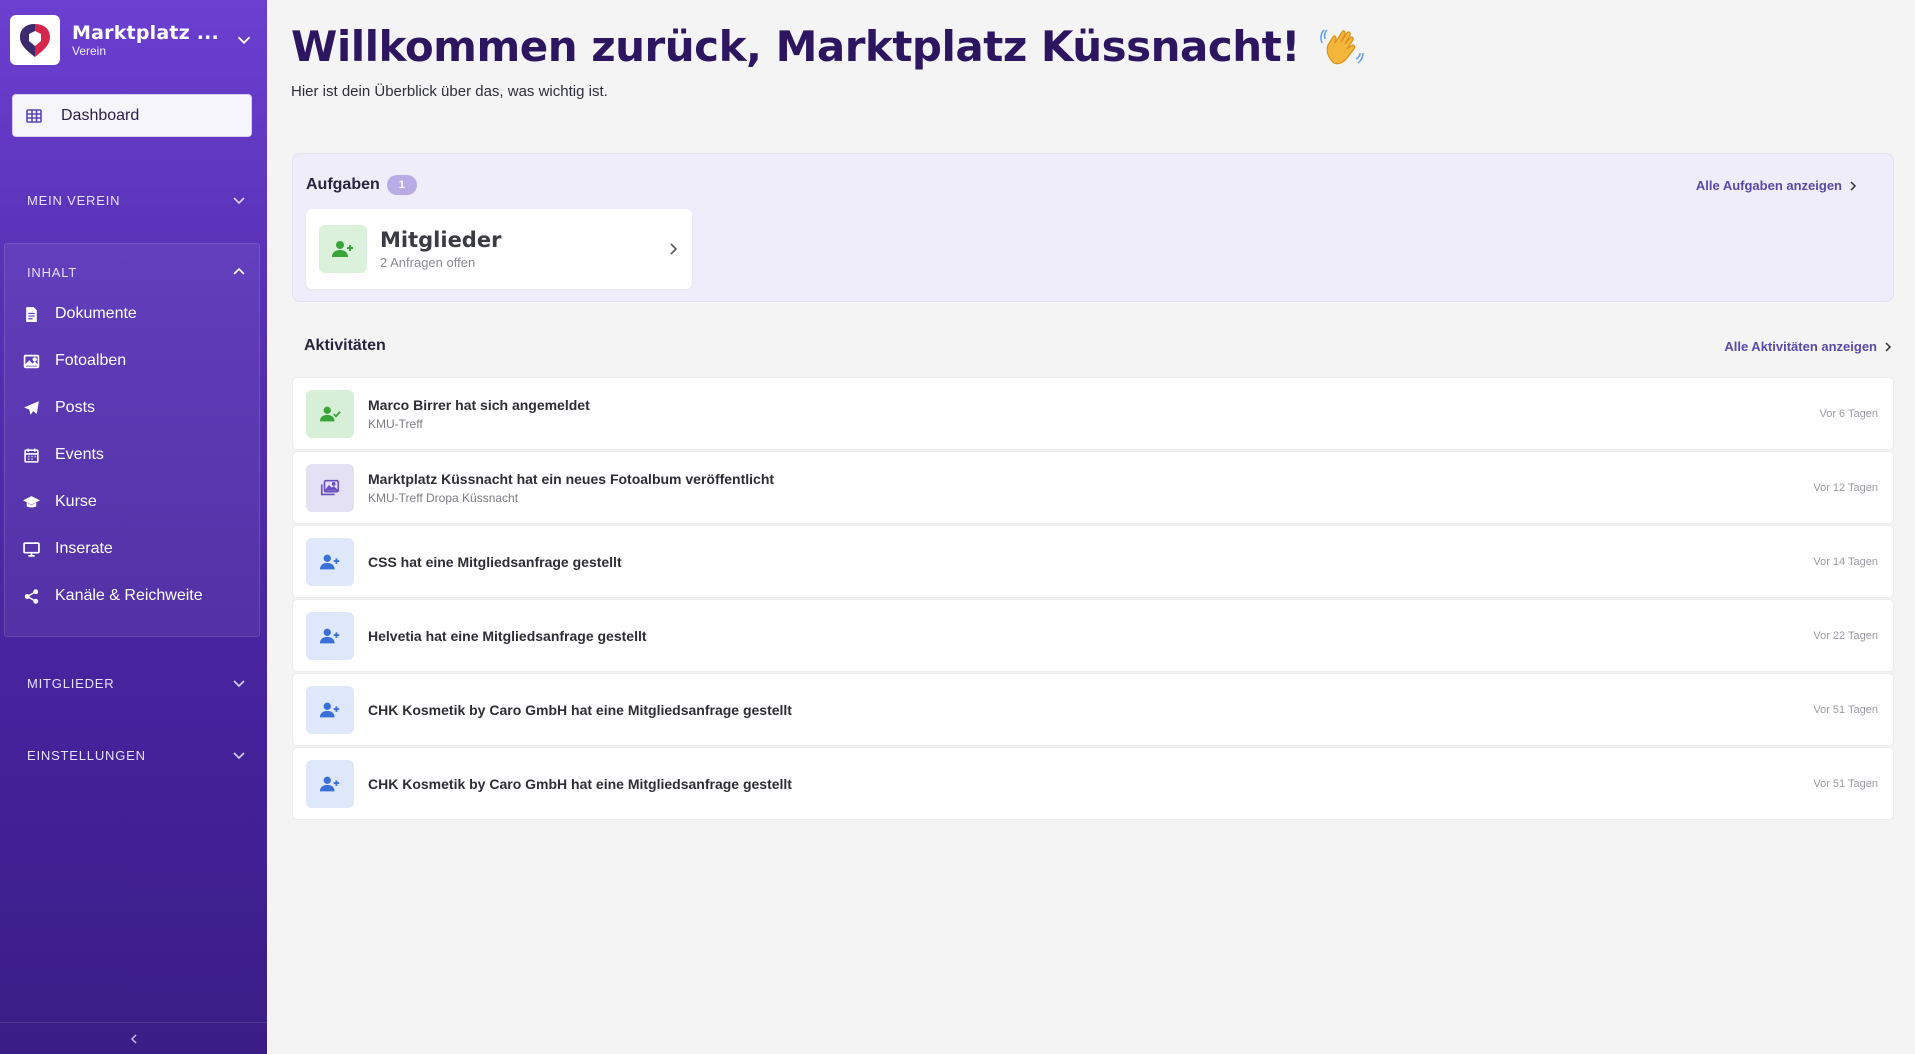  I want to click on page-title: Willkommen zurück, Marktplatz Küssnacht!, so click(827, 46).